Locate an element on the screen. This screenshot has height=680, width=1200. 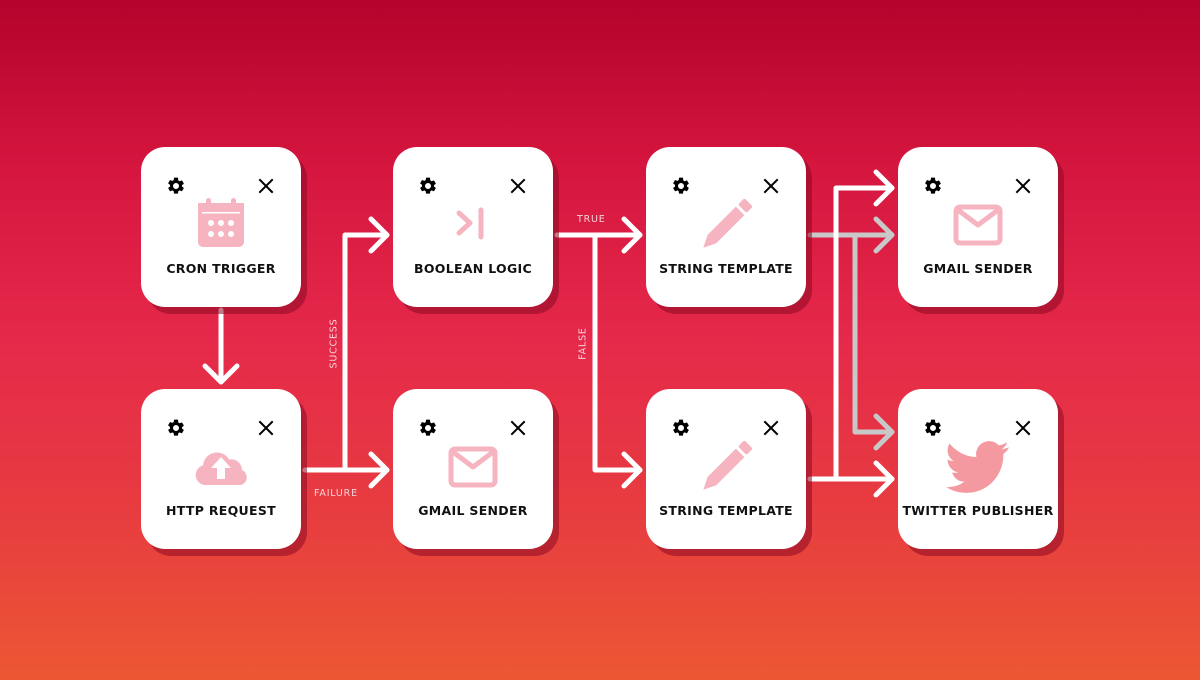
node-label: Boolean Logic is located at coordinates (473, 268).